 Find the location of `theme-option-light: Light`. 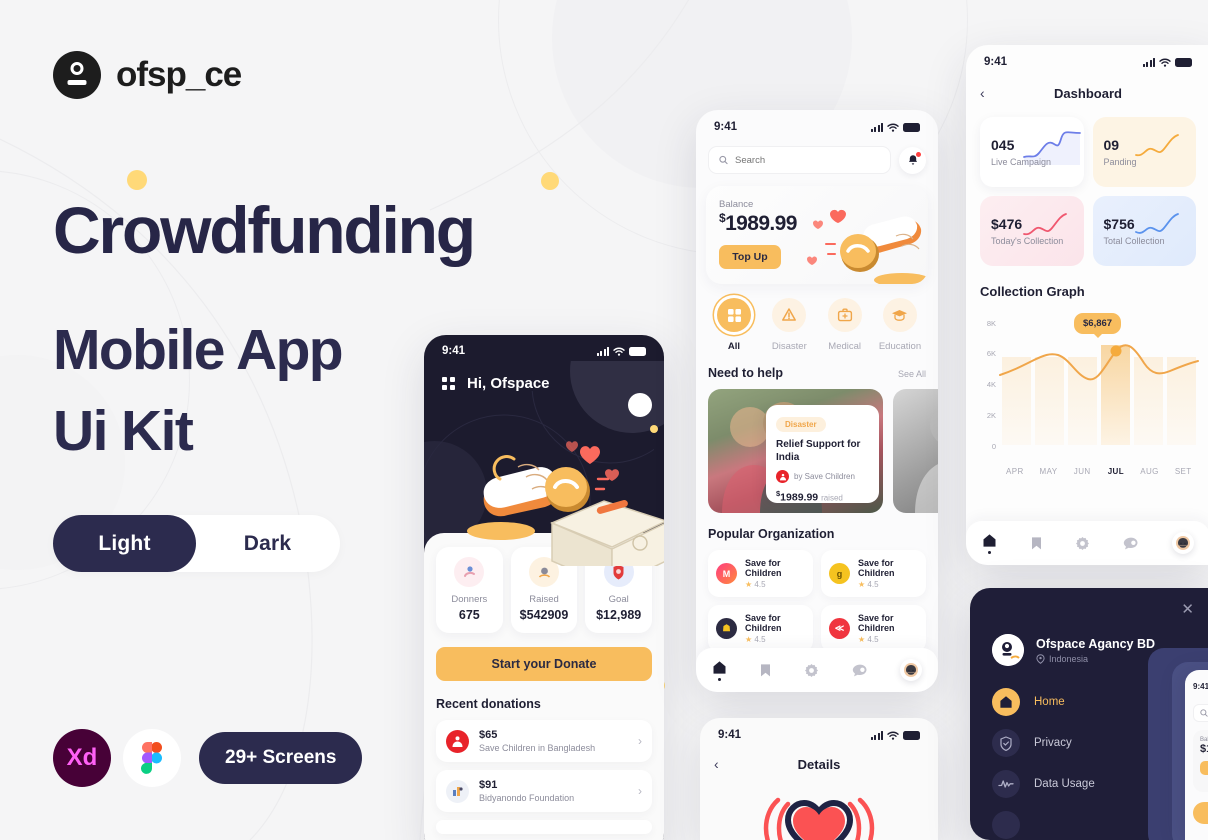

theme-option-light: Light is located at coordinates (124, 543).